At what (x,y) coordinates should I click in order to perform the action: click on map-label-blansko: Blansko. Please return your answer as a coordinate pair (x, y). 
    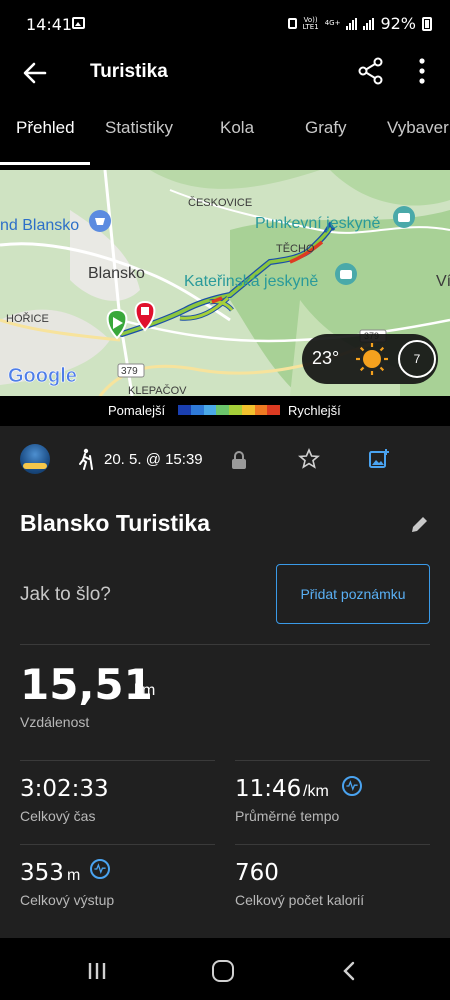
    Looking at the image, I should click on (116, 273).